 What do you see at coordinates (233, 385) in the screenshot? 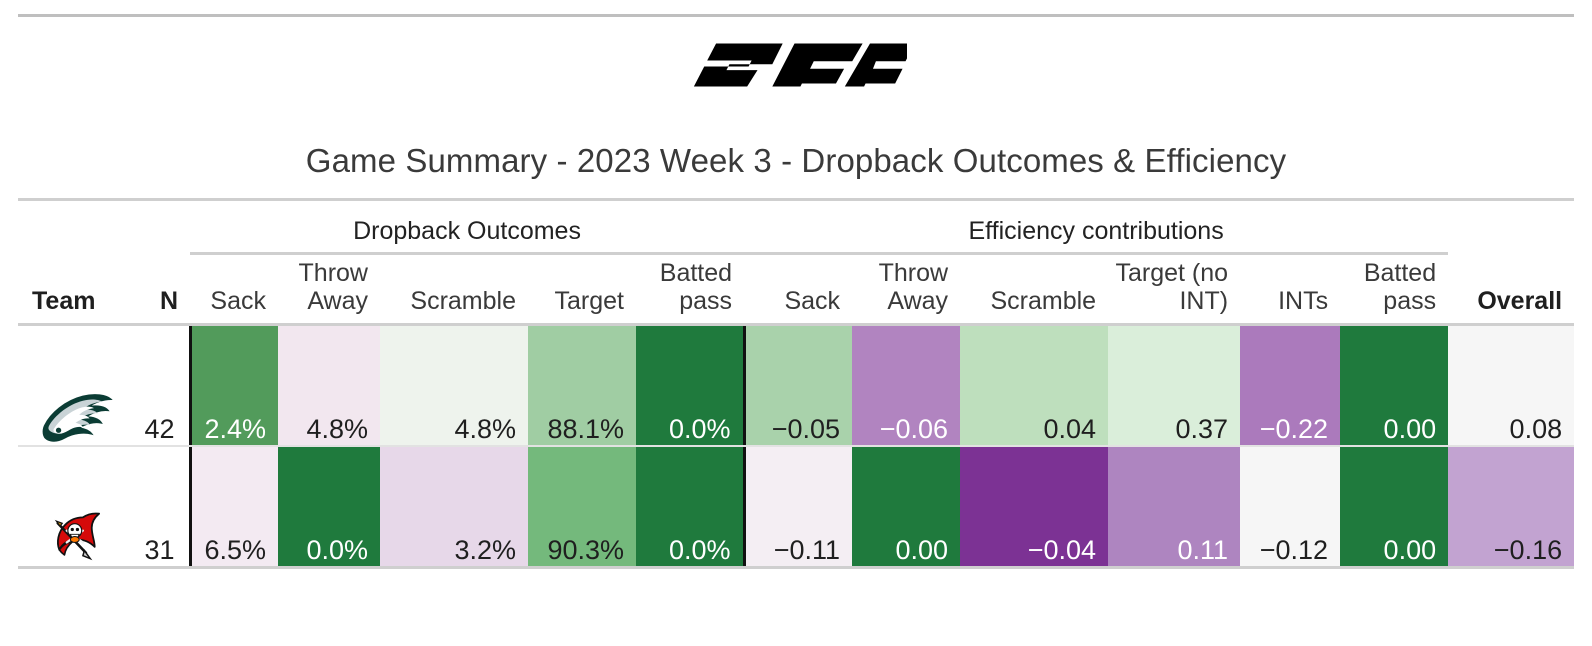
I see `cell-sack-pct-eagles: 2.4%` at bounding box center [233, 385].